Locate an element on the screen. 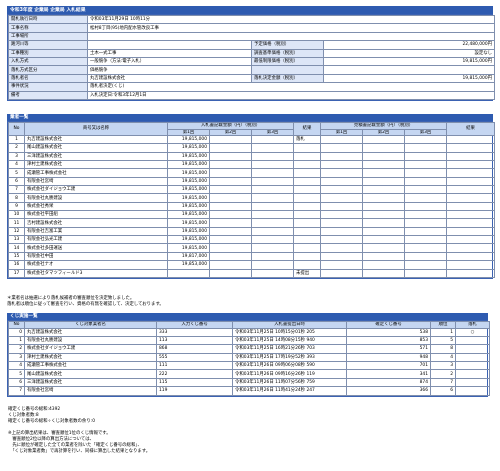 The width and height of the screenshot is (500, 471). bid-result: 落札 is located at coordinates (307, 139).